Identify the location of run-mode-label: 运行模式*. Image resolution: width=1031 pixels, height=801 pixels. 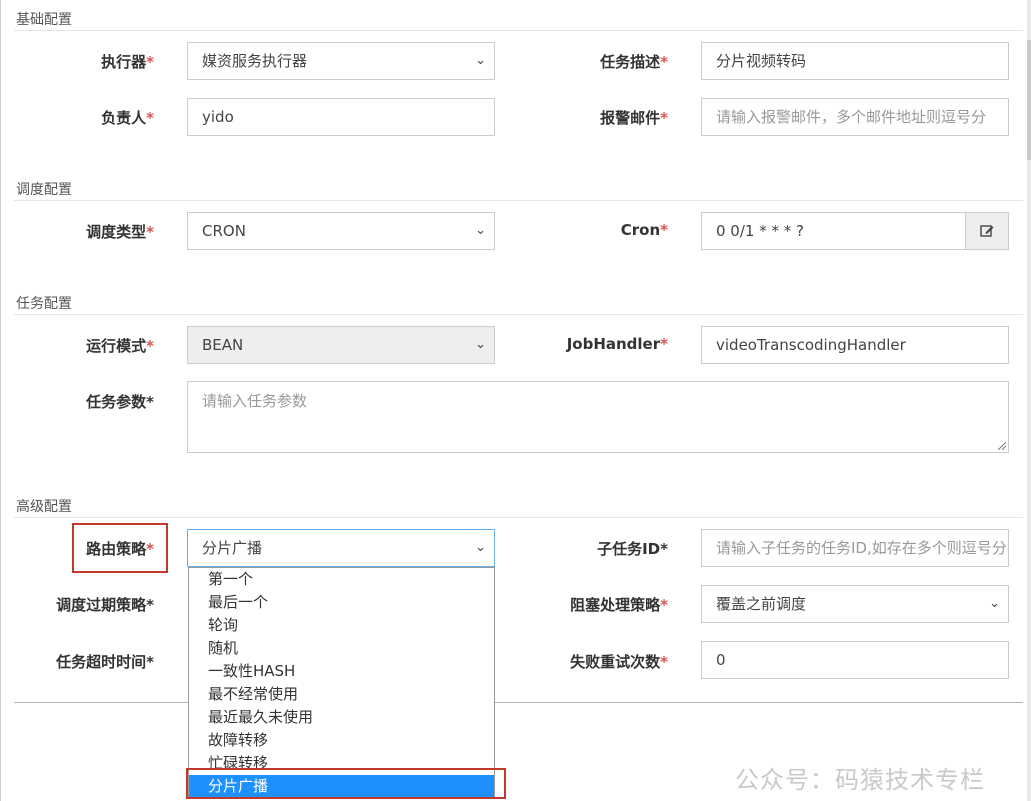
(120, 346).